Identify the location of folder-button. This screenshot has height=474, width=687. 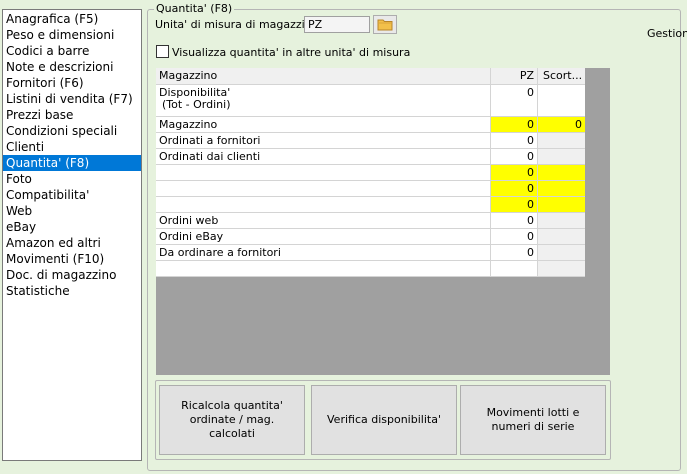
(385, 24).